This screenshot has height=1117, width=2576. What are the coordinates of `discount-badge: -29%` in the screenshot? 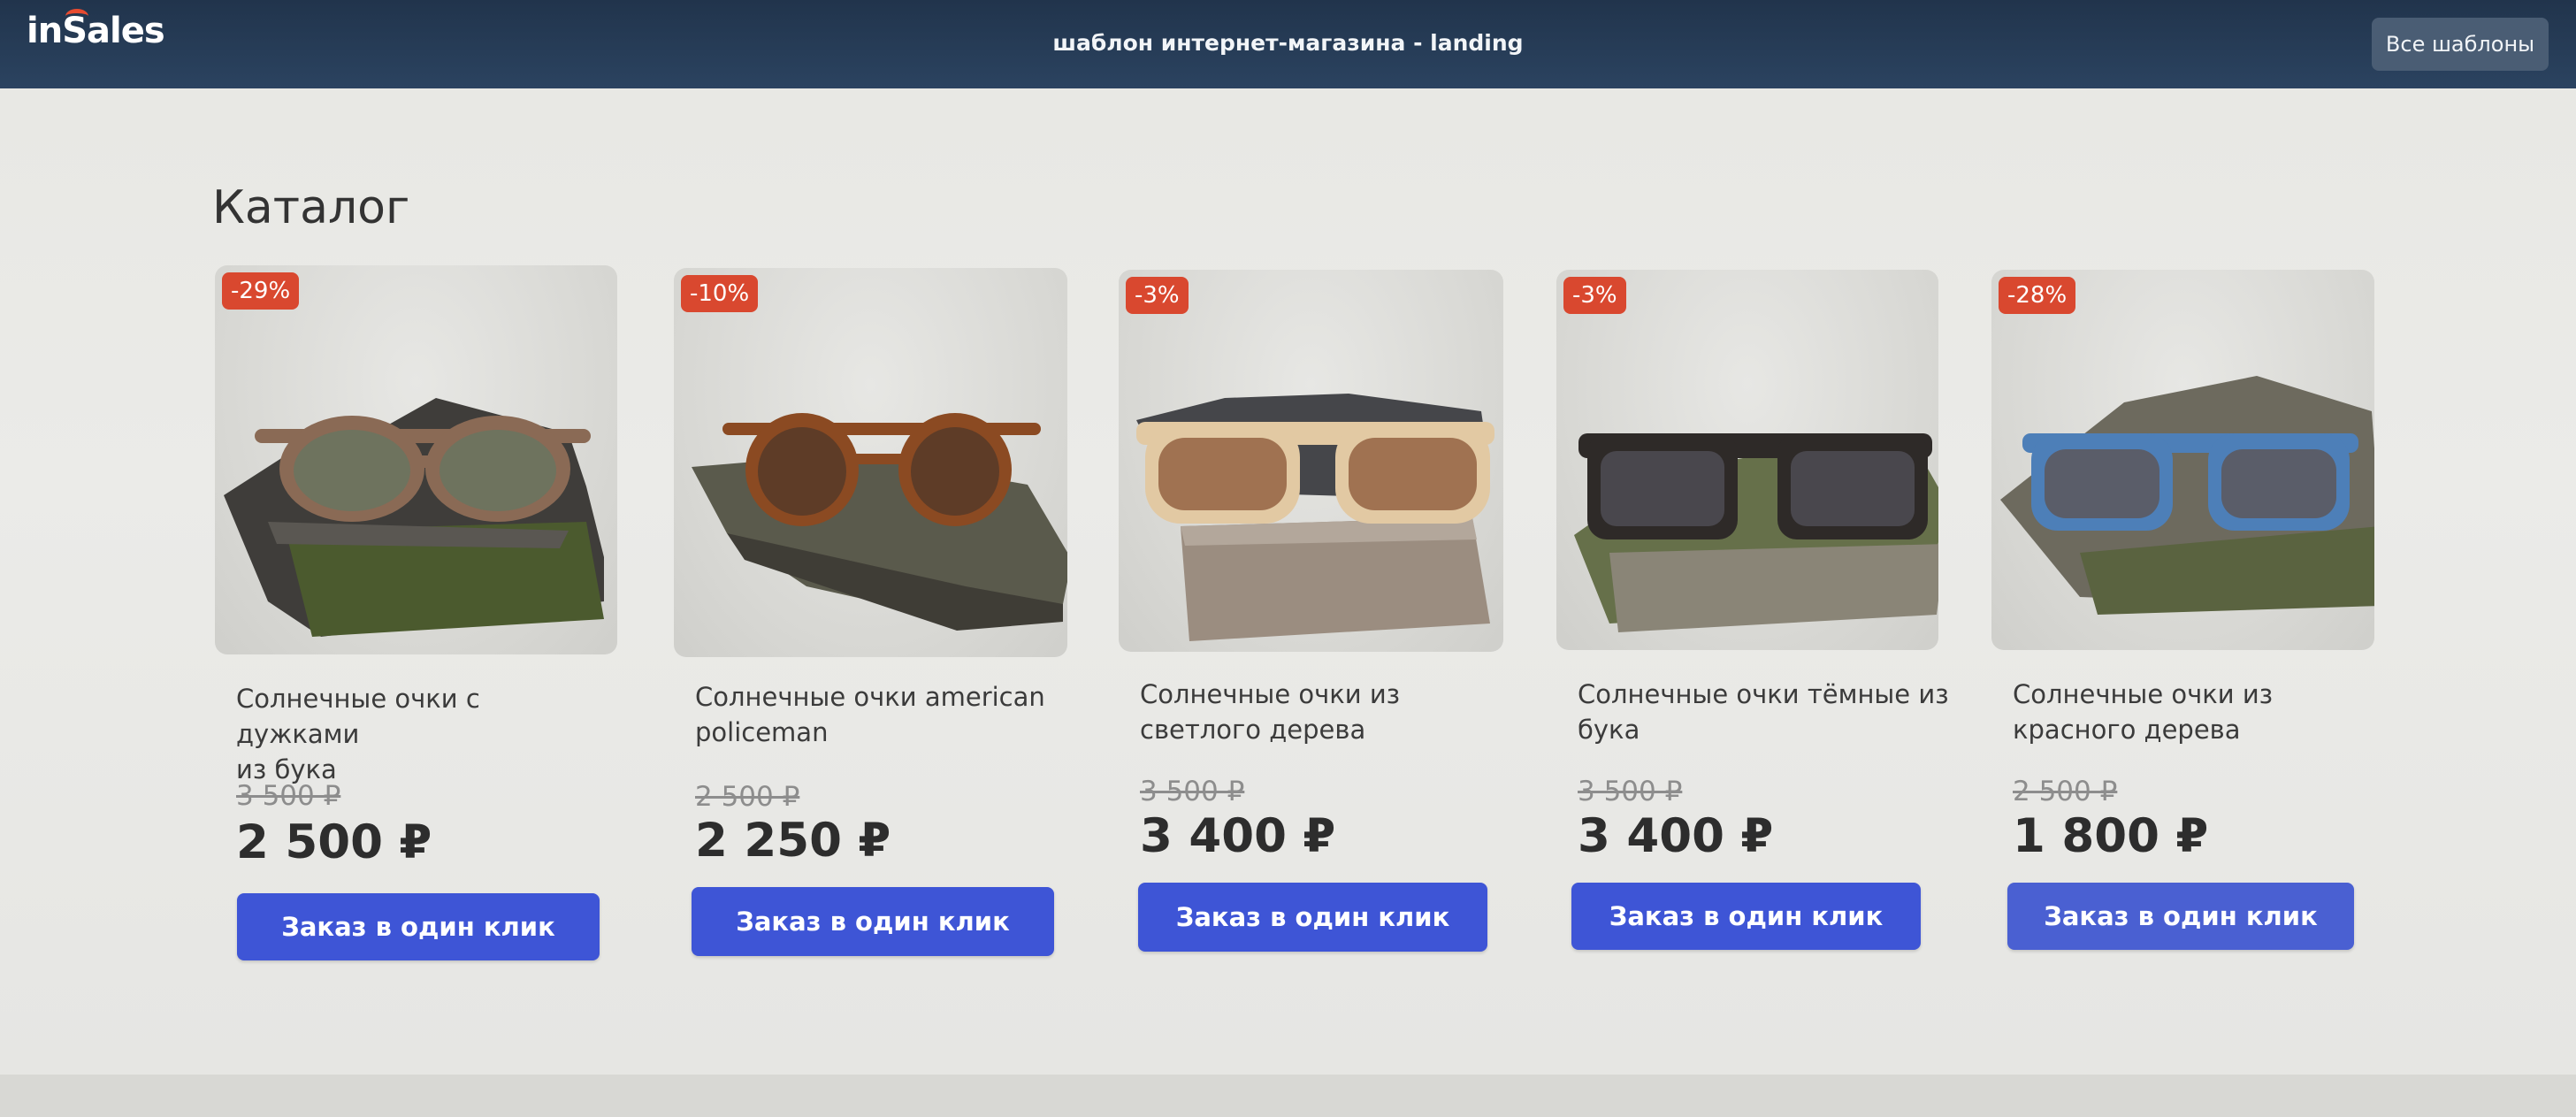 It's located at (261, 291).